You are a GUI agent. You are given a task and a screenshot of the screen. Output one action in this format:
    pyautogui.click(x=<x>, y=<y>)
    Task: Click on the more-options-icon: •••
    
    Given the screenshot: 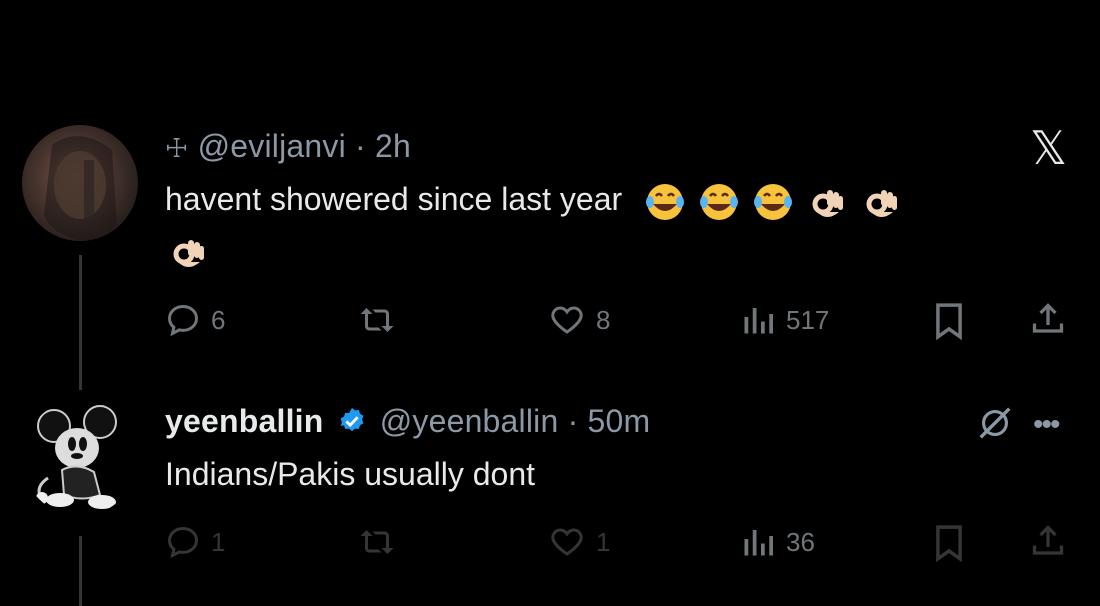 What is the action you would take?
    pyautogui.click(x=1046, y=425)
    